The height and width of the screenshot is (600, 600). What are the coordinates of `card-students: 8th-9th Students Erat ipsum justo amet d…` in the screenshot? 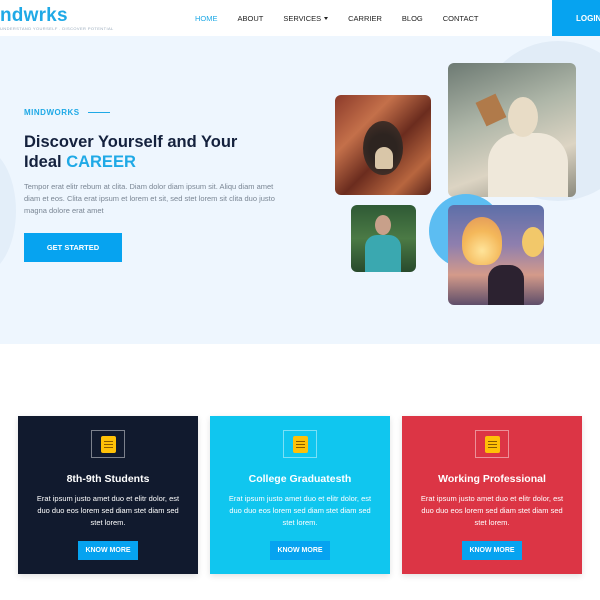 It's located at (108, 495).